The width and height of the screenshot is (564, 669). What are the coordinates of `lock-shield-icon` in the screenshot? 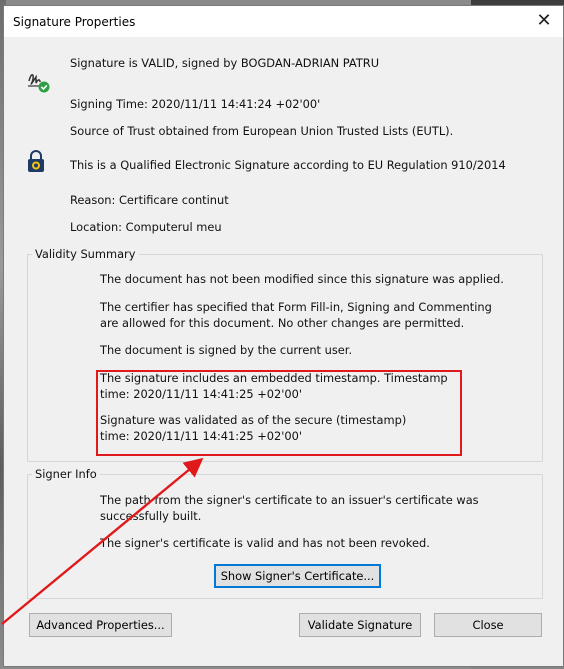 It's located at (36, 163).